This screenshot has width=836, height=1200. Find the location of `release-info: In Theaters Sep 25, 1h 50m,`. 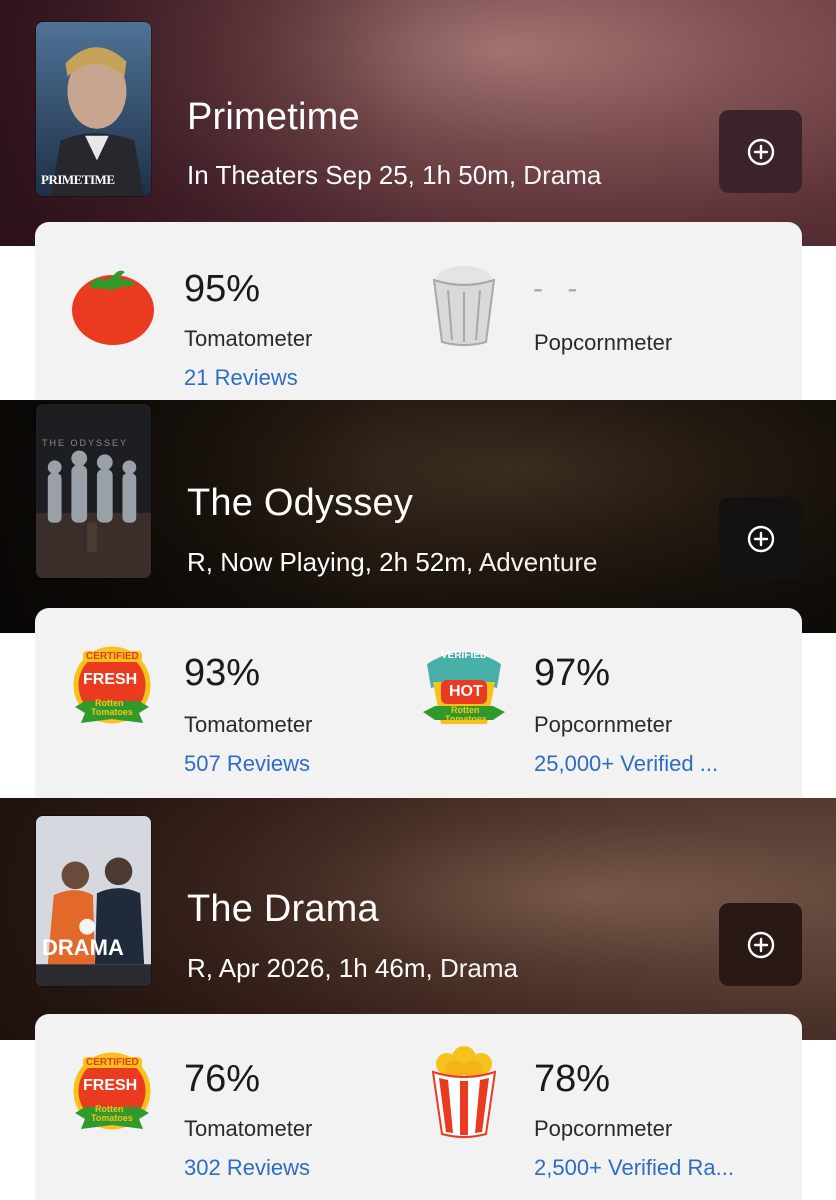

release-info: In Theaters Sep 25, 1h 50m, is located at coordinates (352, 175).